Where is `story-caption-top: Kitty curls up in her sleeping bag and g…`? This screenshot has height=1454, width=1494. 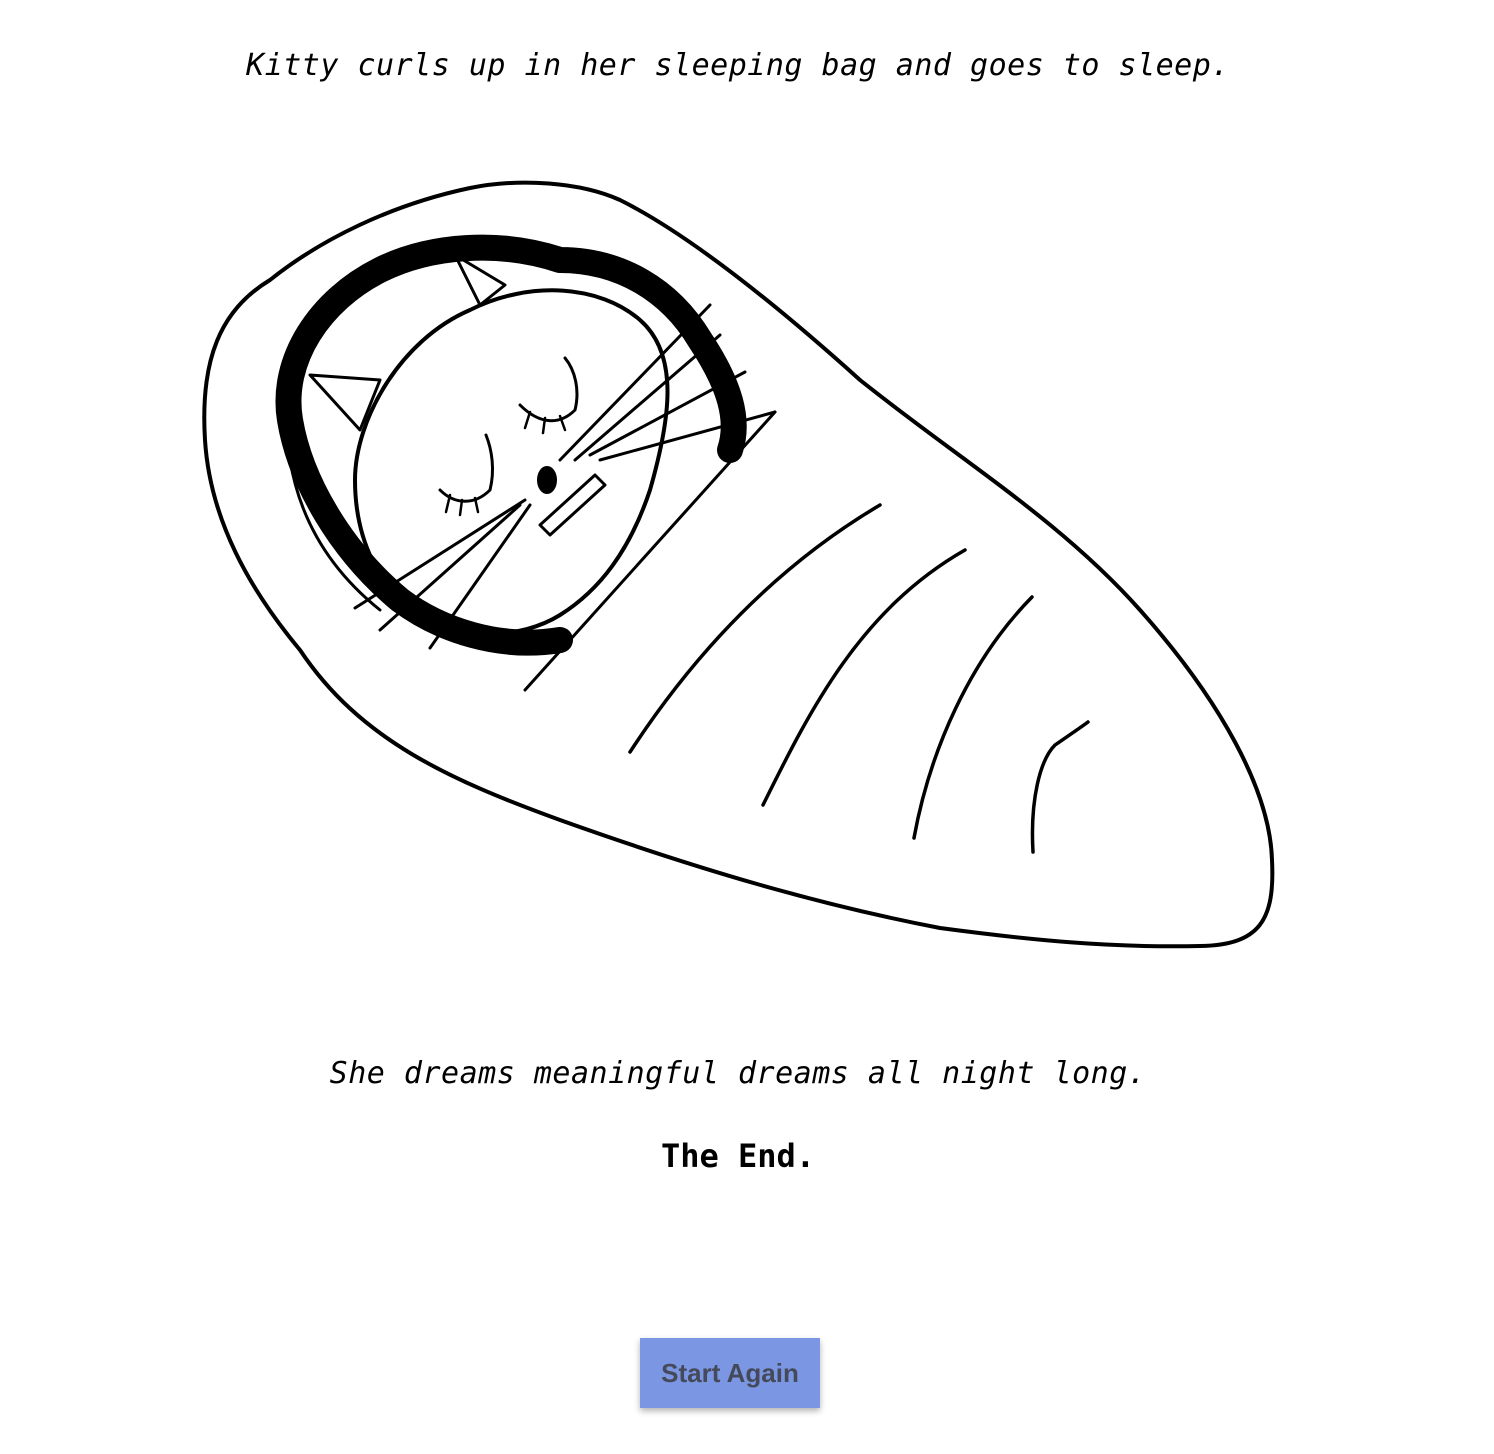
story-caption-top: Kitty curls up in her sleeping bag and g… is located at coordinates (738, 65).